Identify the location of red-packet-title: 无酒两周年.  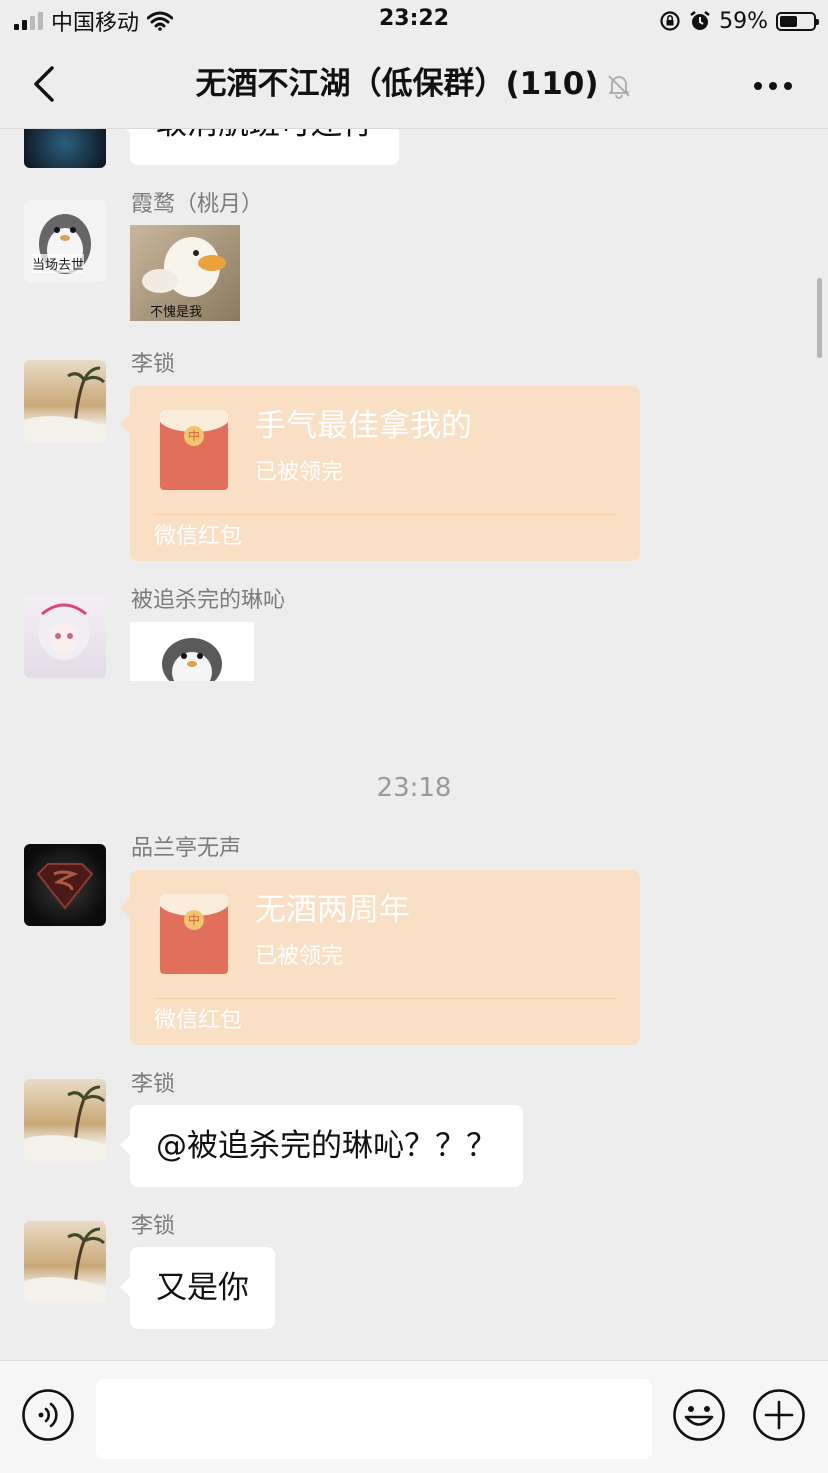
(332, 910).